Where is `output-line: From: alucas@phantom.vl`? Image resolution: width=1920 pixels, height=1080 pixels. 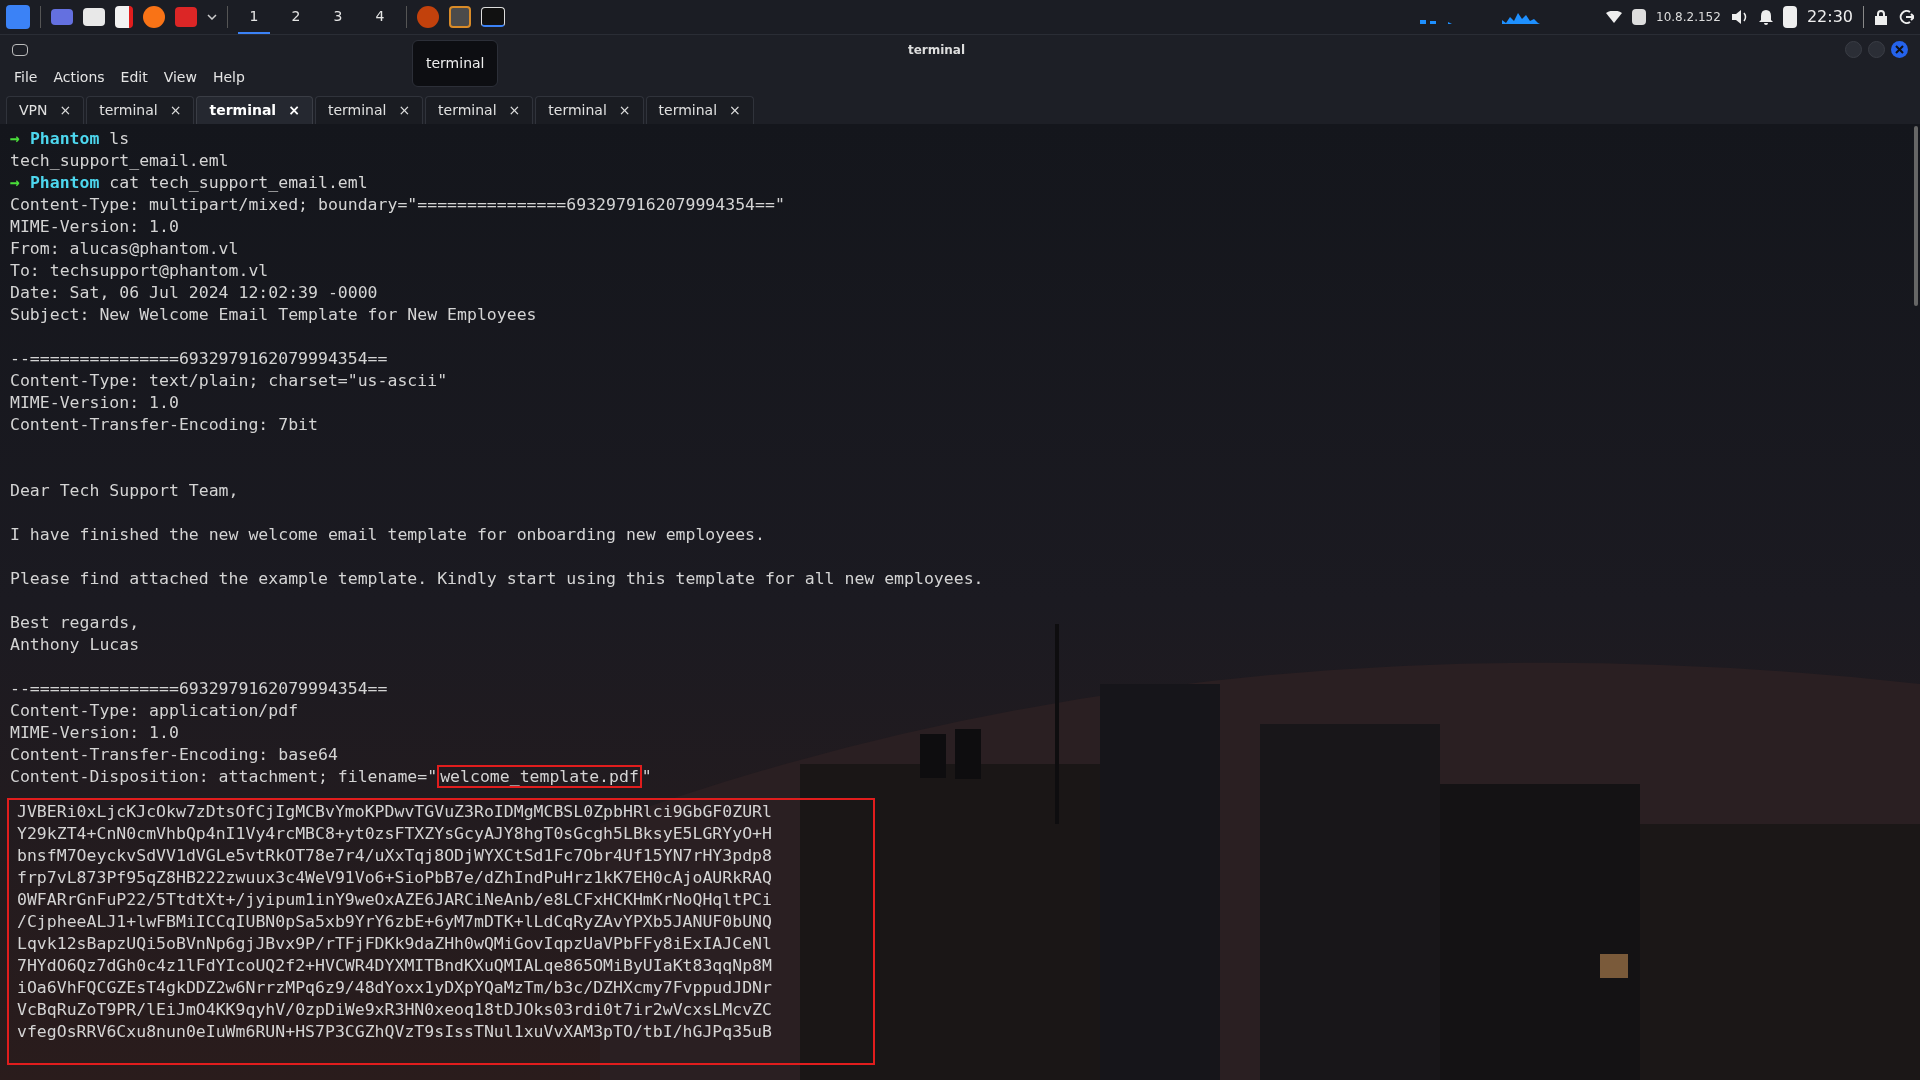 output-line: From: alucas@phantom.vl is located at coordinates (124, 248).